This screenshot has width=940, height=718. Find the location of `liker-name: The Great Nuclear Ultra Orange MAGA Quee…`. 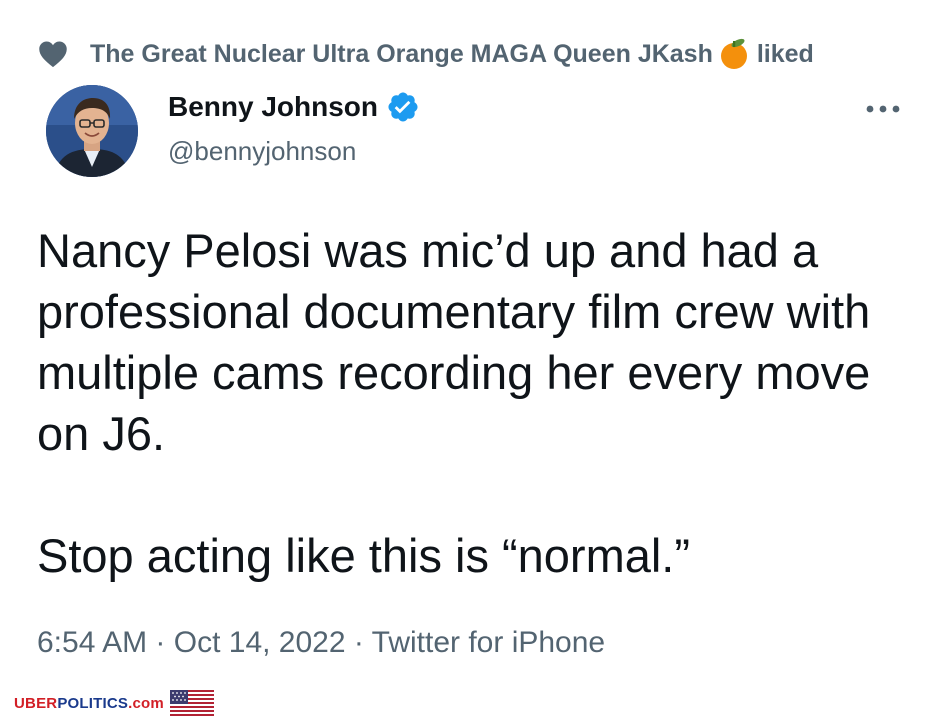

liker-name: The Great Nuclear Ultra Orange MAGA Quee… is located at coordinates (401, 54).